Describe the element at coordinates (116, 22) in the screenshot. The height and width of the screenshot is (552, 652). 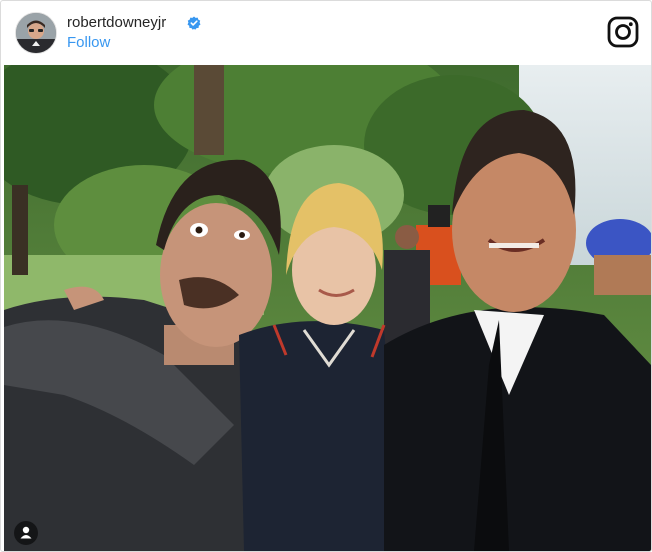
I see `username: robertdowneyjr` at that location.